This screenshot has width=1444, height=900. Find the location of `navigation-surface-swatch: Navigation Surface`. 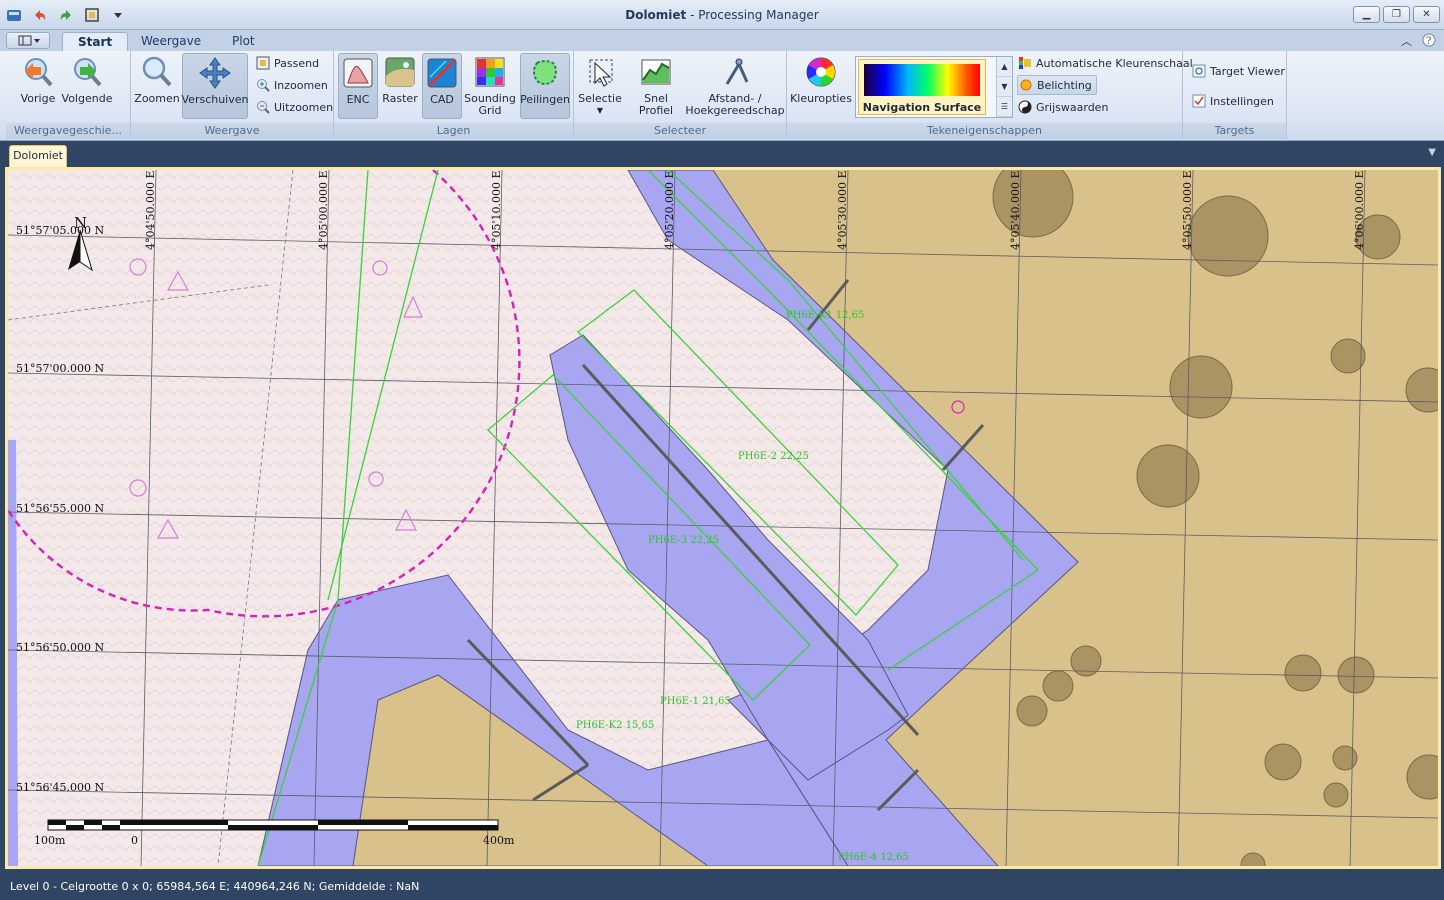

navigation-surface-swatch: Navigation Surface is located at coordinates (922, 87).